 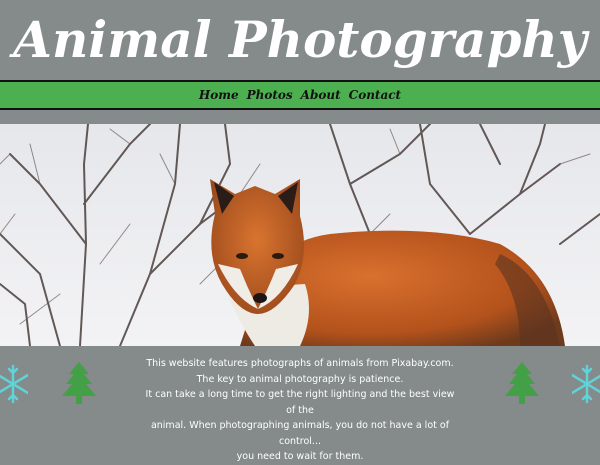 What do you see at coordinates (219, 95) in the screenshot?
I see `nav-home-link: Home` at bounding box center [219, 95].